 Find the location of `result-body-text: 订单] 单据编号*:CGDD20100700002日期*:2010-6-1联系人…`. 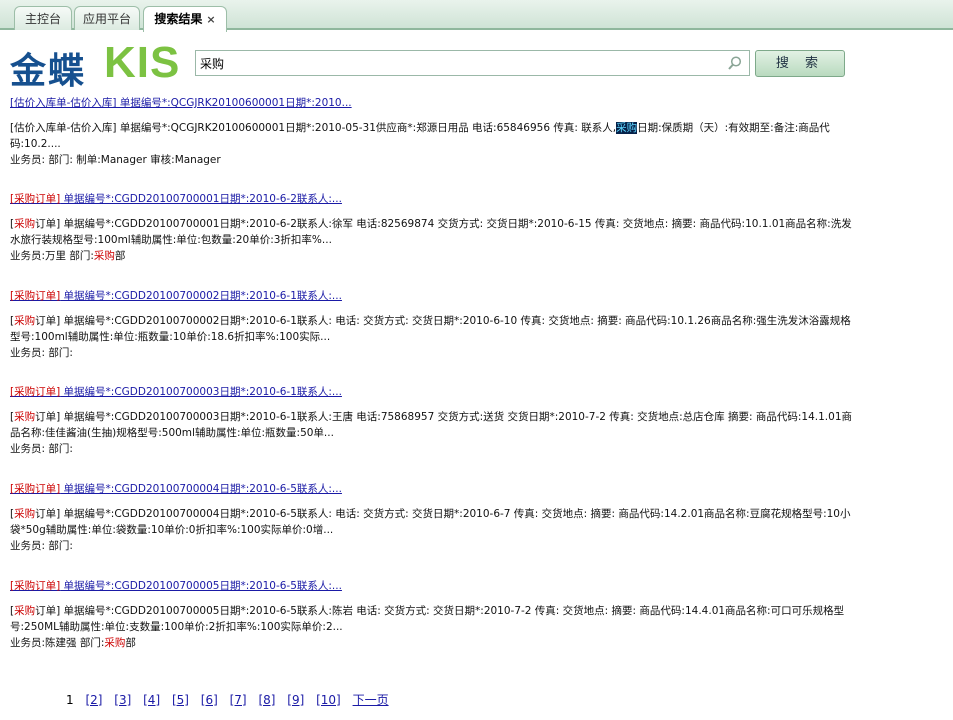

result-body-text: 订单] 单据编号*:CGDD20100700002日期*:2010-6-1联系人… is located at coordinates (430, 329).